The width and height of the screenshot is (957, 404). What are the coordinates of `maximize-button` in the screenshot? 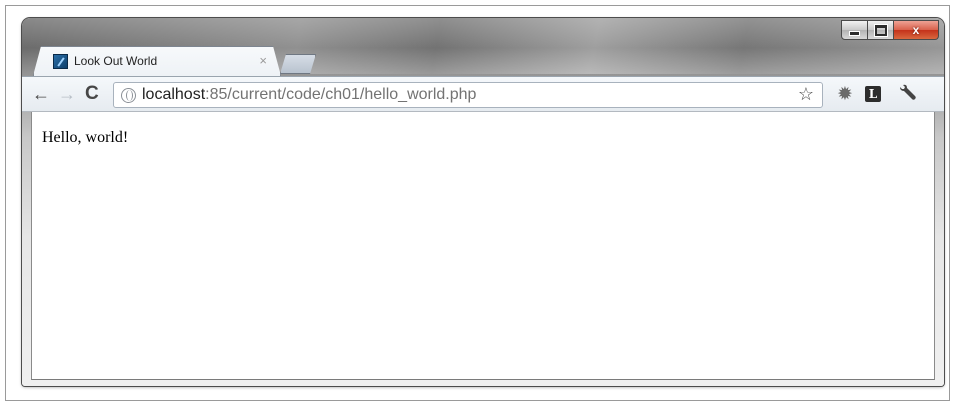 It's located at (881, 30).